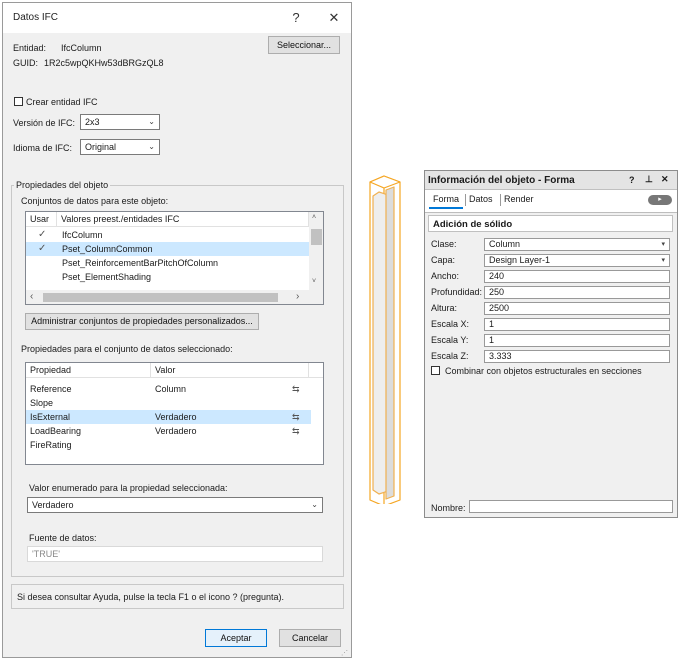 This screenshot has height=662, width=682. I want to click on column-side-face, so click(390, 343).